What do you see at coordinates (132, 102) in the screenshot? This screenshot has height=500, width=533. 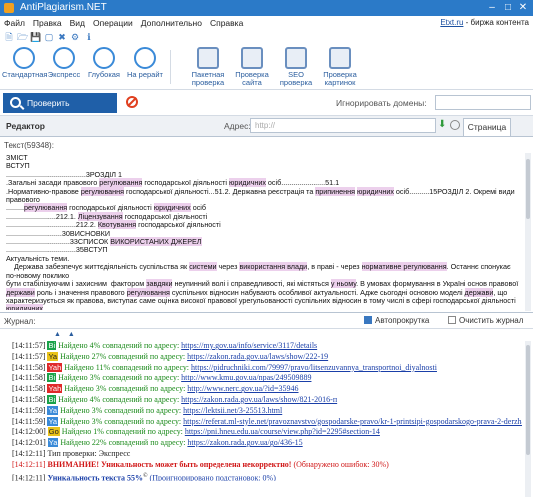 I see `stop-icon` at bounding box center [132, 102].